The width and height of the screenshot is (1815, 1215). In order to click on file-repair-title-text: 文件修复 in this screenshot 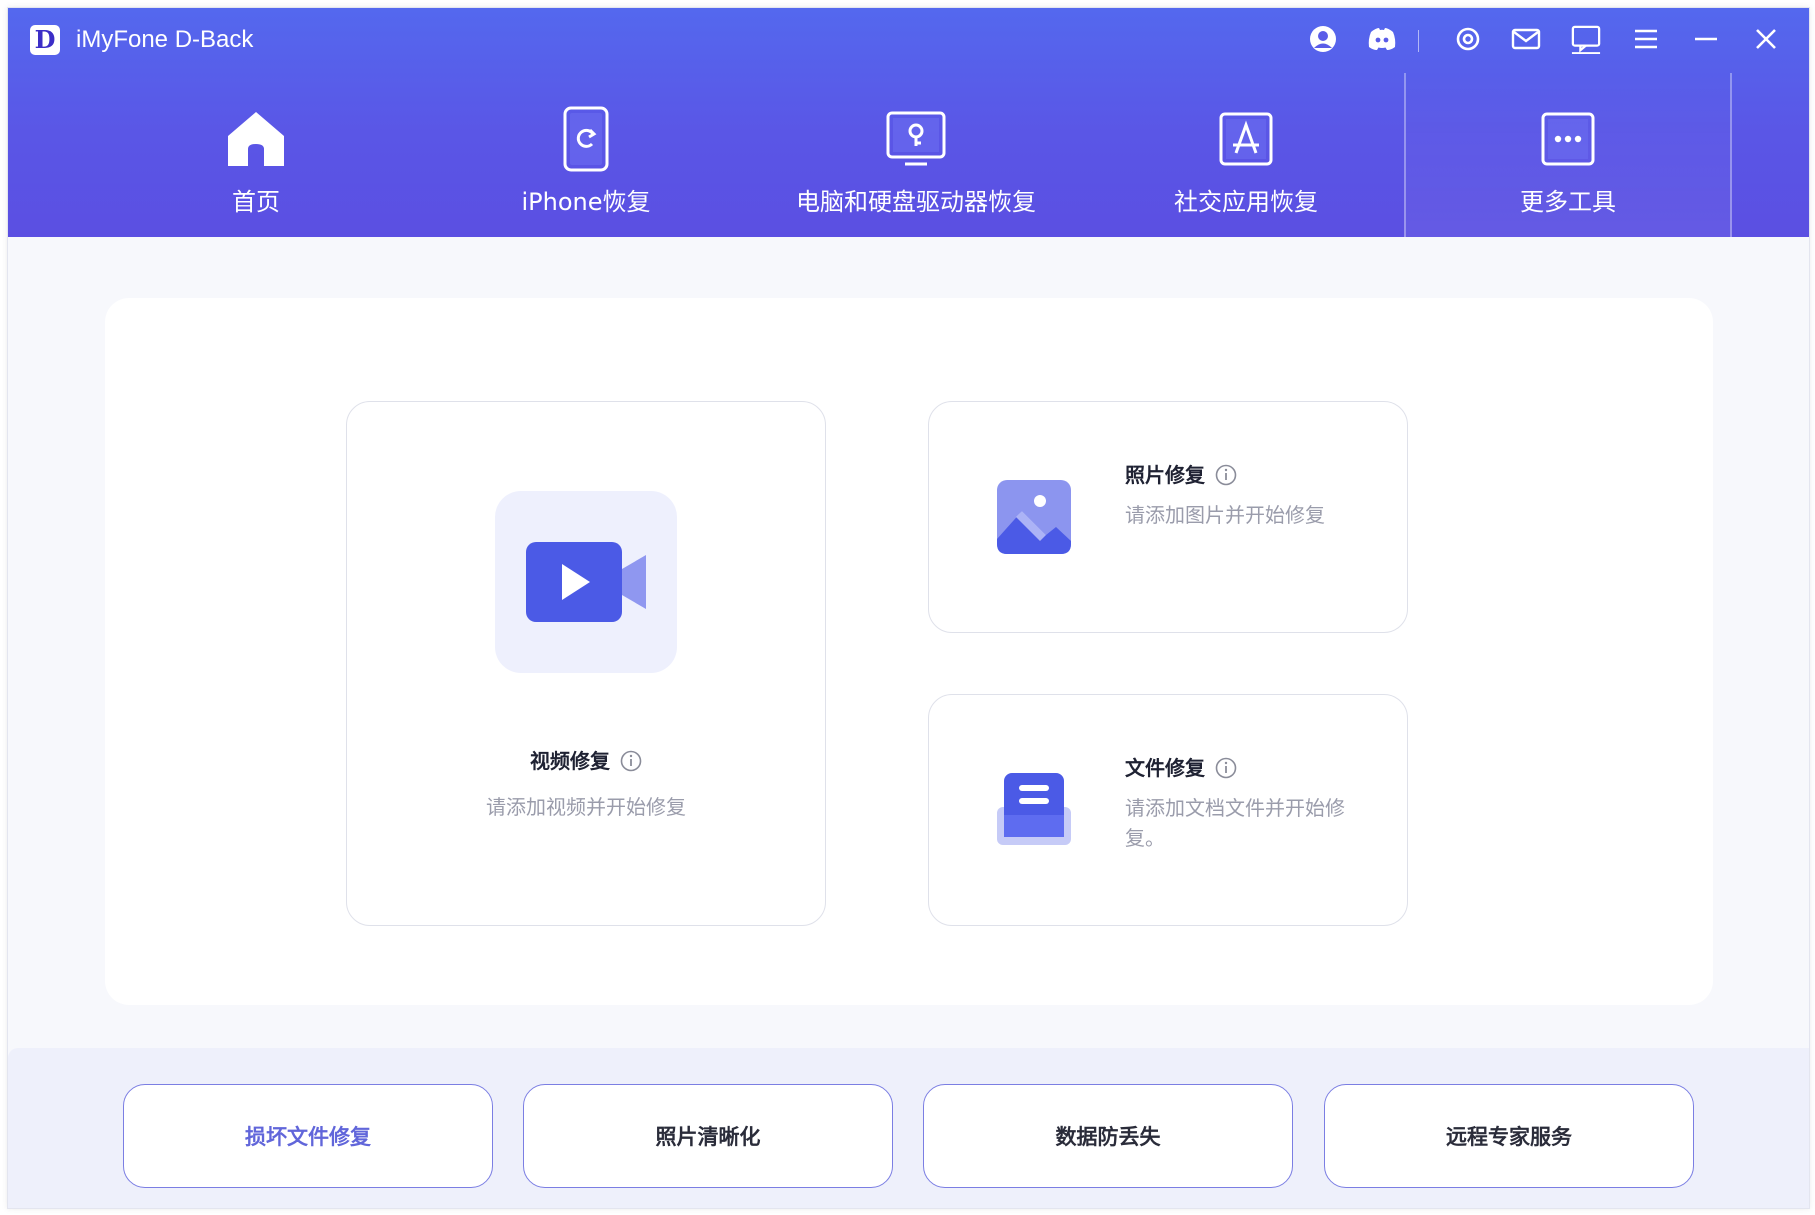, I will do `click(1165, 768)`.